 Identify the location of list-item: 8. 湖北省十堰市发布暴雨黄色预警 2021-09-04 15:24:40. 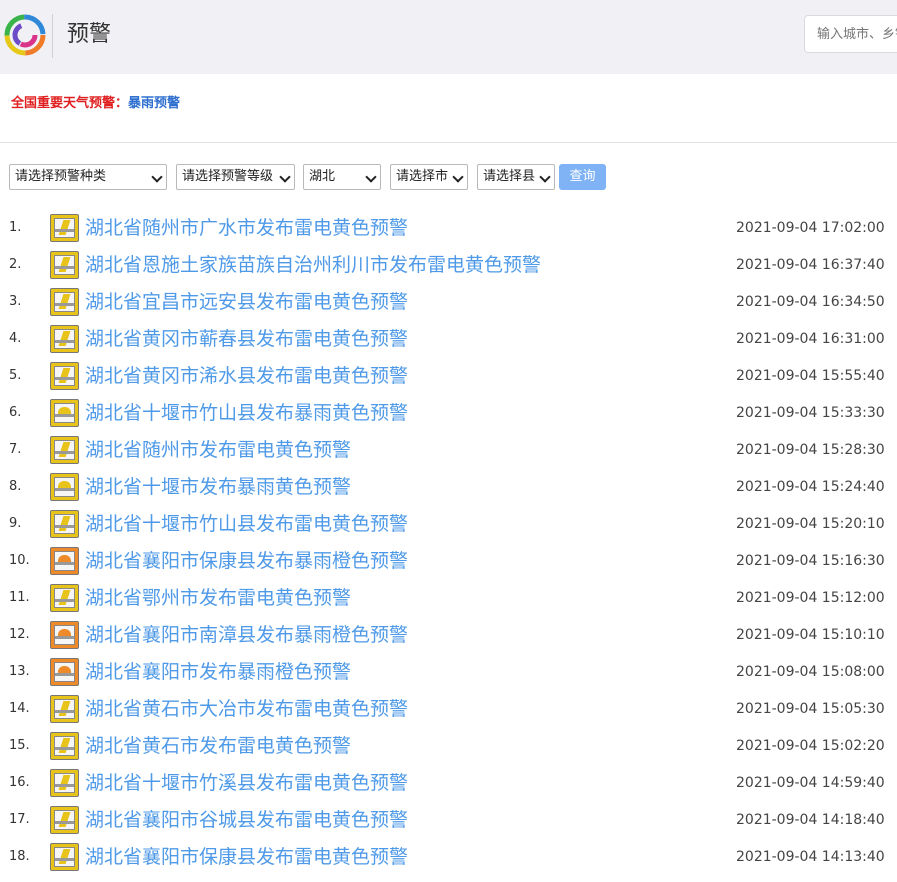
(448, 487).